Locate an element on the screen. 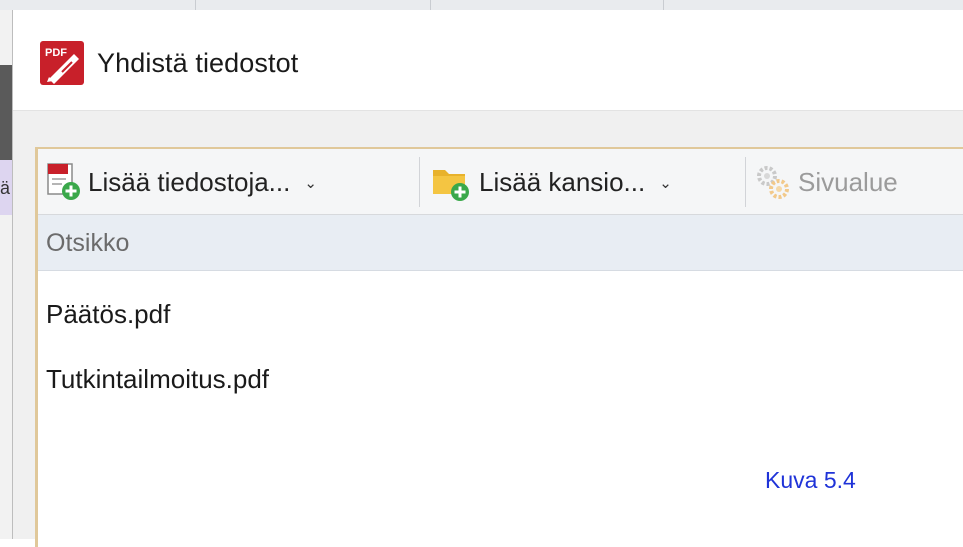 The width and height of the screenshot is (963, 547). figure-caption: Kuva 5.4 is located at coordinates (810, 480).